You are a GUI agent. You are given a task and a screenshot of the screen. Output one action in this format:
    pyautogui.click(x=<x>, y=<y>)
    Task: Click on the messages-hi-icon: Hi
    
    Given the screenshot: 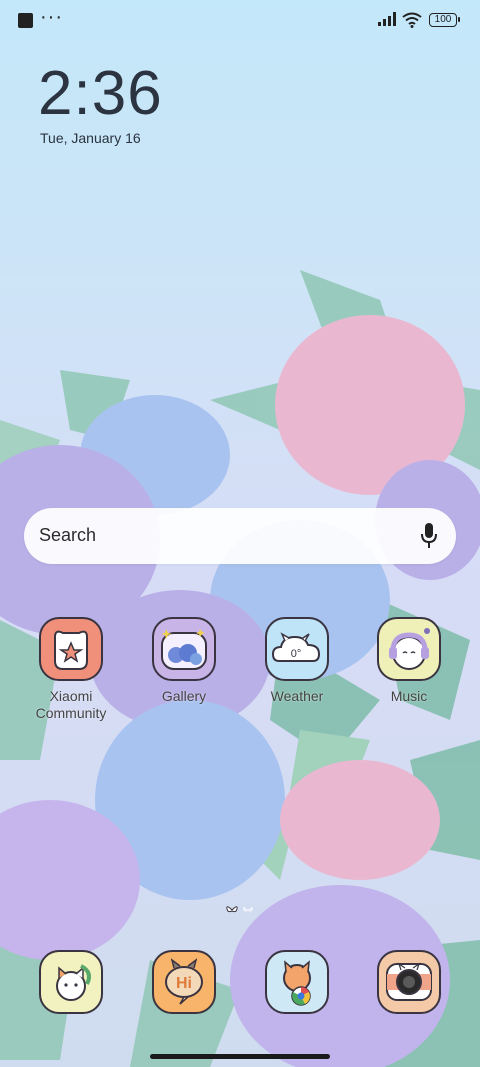 What is the action you would take?
    pyautogui.click(x=184, y=982)
    